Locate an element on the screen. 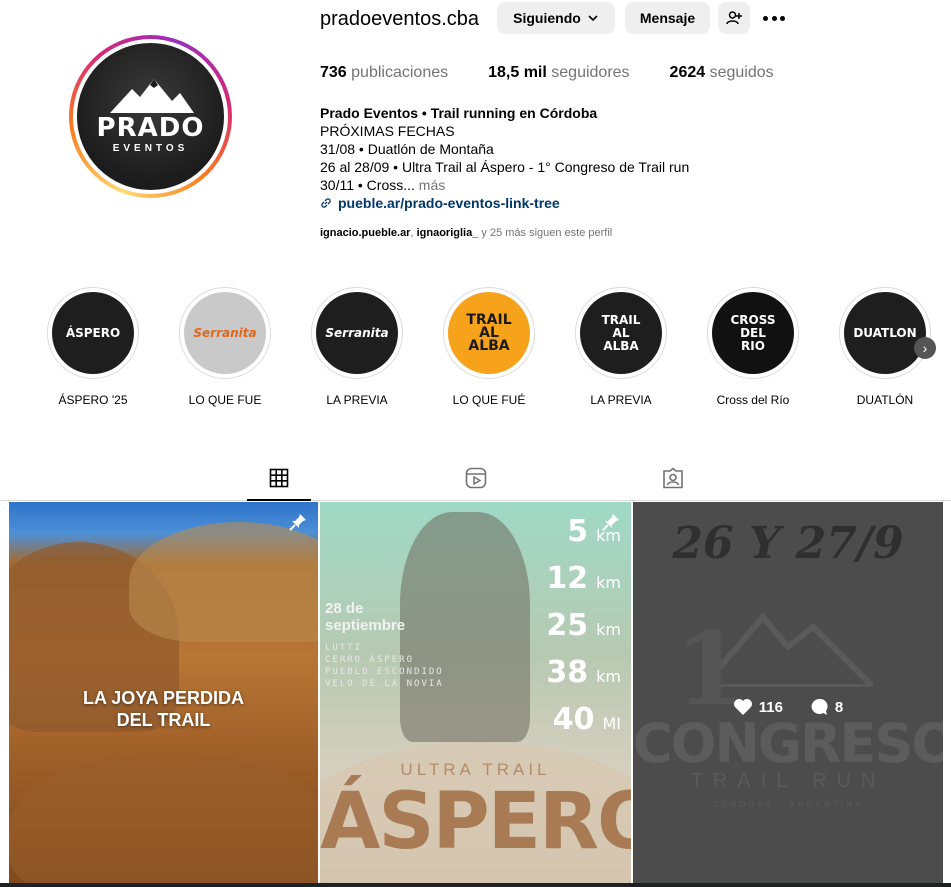 Image resolution: width=951 pixels, height=887 pixels. more-options-icon is located at coordinates (774, 18).